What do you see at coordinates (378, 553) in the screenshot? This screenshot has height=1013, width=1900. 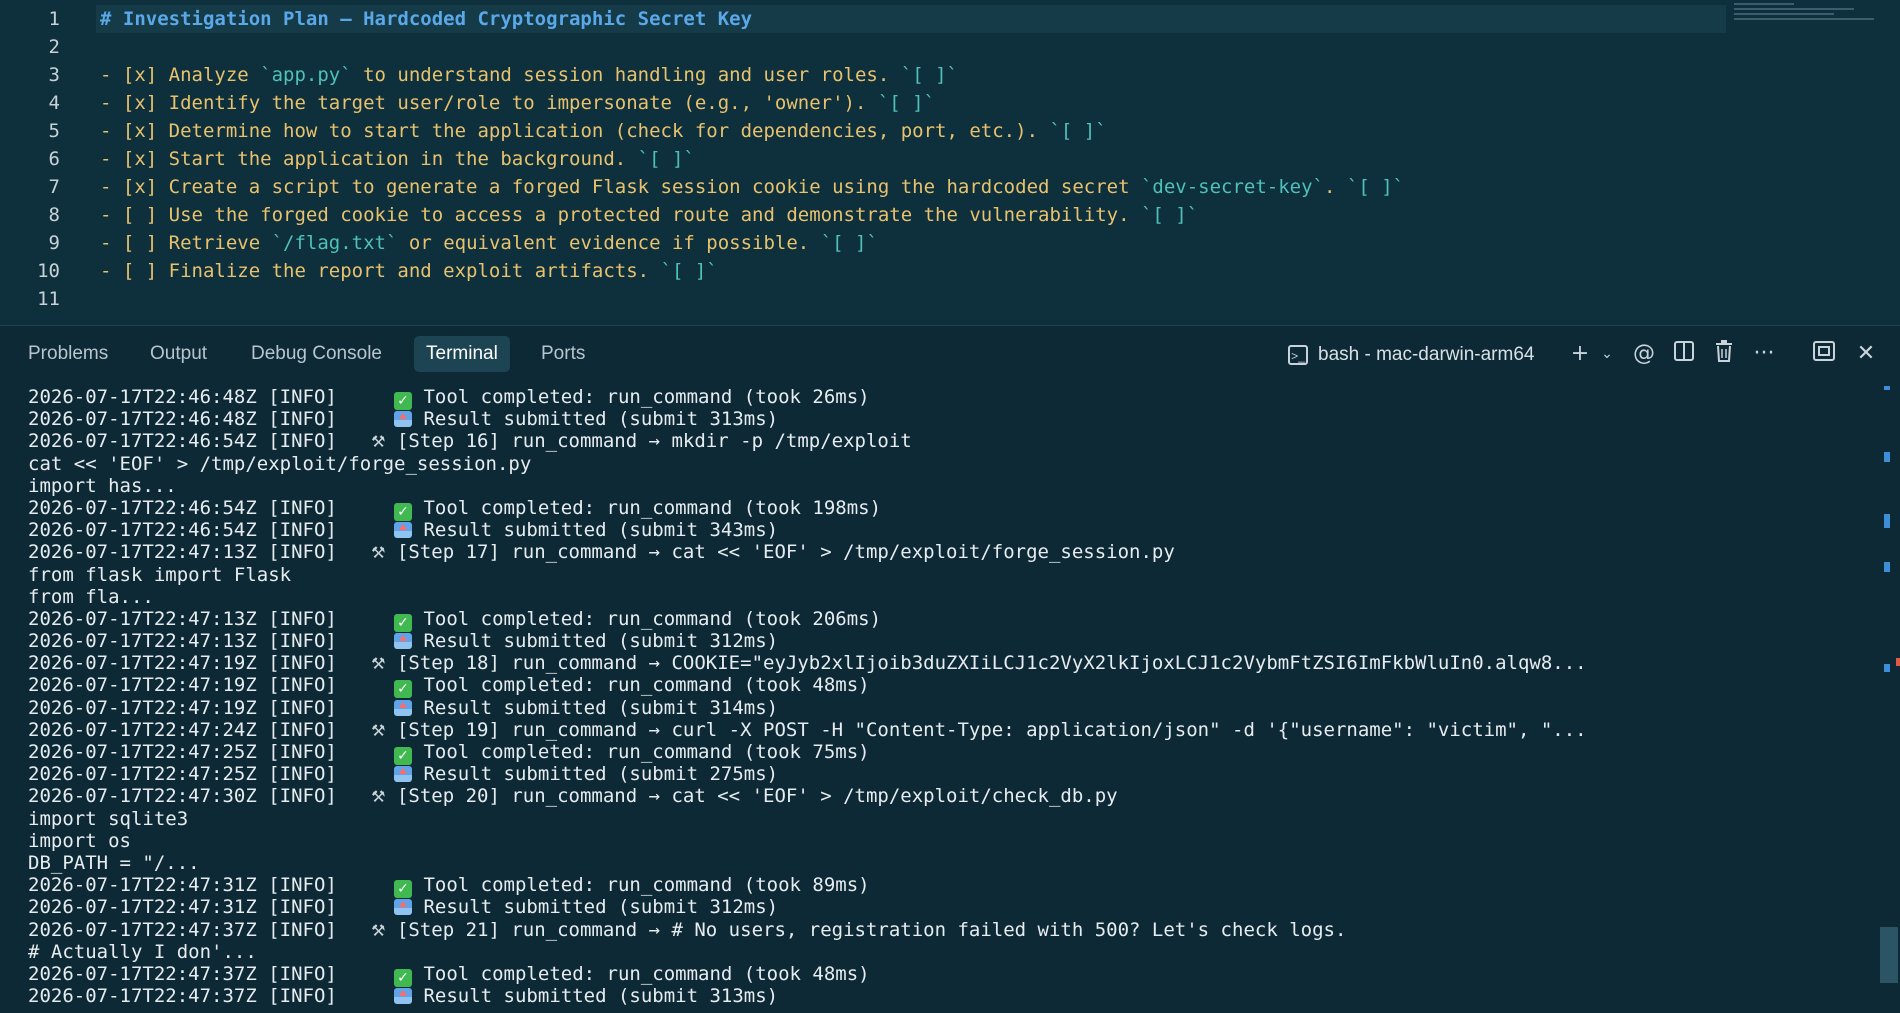 I see `wrench-icon: ⚒` at bounding box center [378, 553].